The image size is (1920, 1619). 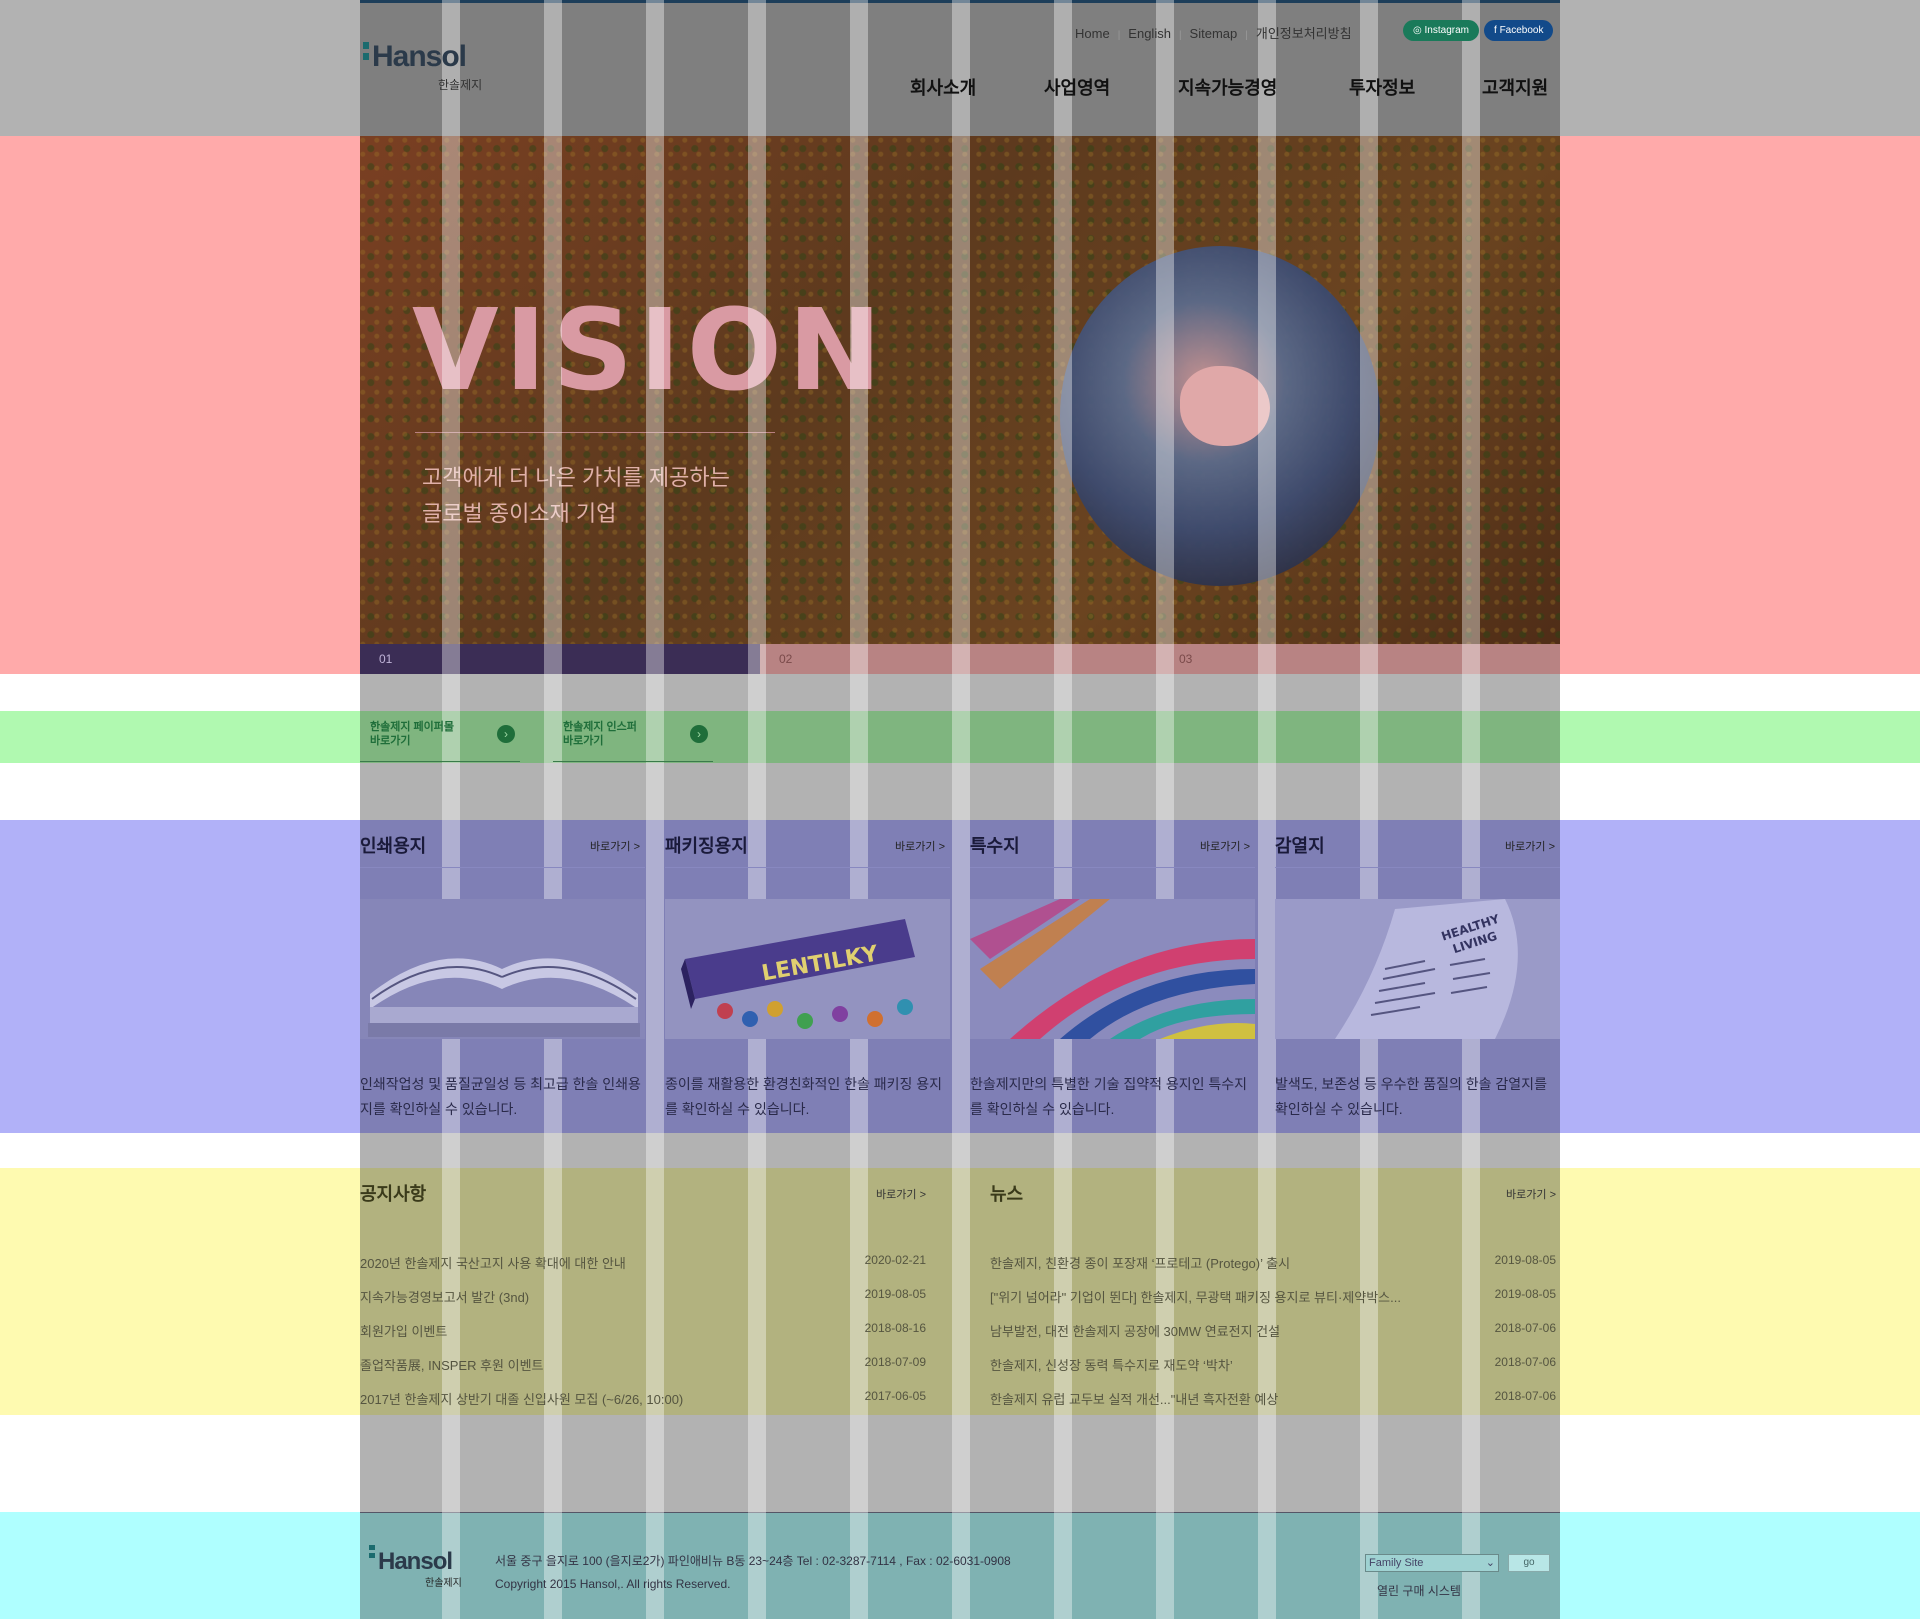 I want to click on quicklink-insper: 한솔제지 인스퍼 바로가기, so click(x=600, y=734).